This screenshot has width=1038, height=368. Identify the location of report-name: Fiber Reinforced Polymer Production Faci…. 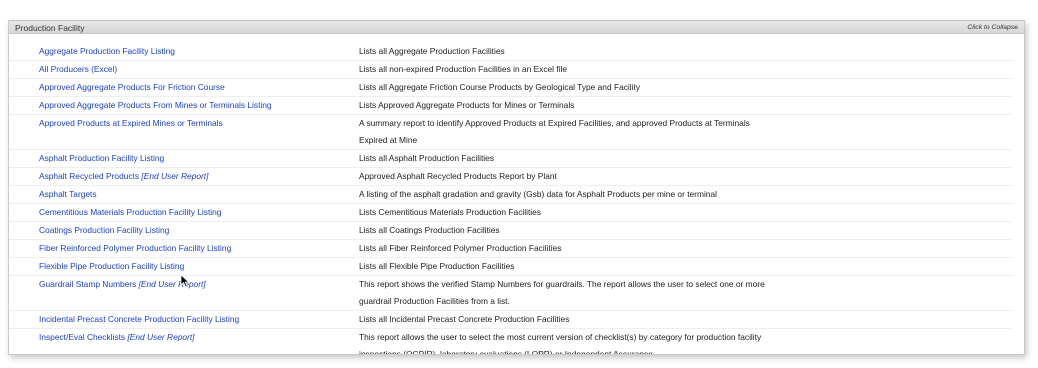
(135, 248).